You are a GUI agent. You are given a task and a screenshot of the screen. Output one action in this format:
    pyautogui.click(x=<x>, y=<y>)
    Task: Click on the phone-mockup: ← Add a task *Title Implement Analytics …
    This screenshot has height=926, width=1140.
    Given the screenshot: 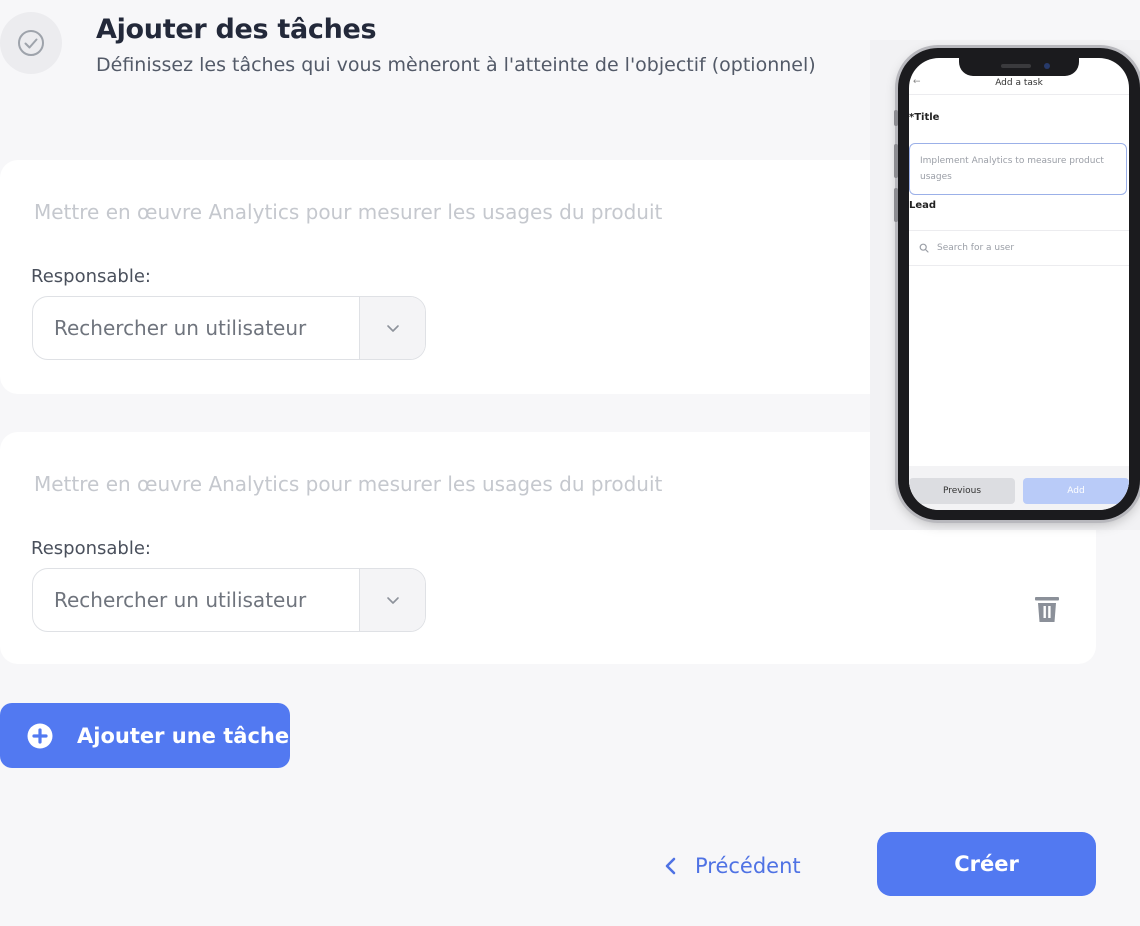 What is the action you would take?
    pyautogui.click(x=1005, y=285)
    